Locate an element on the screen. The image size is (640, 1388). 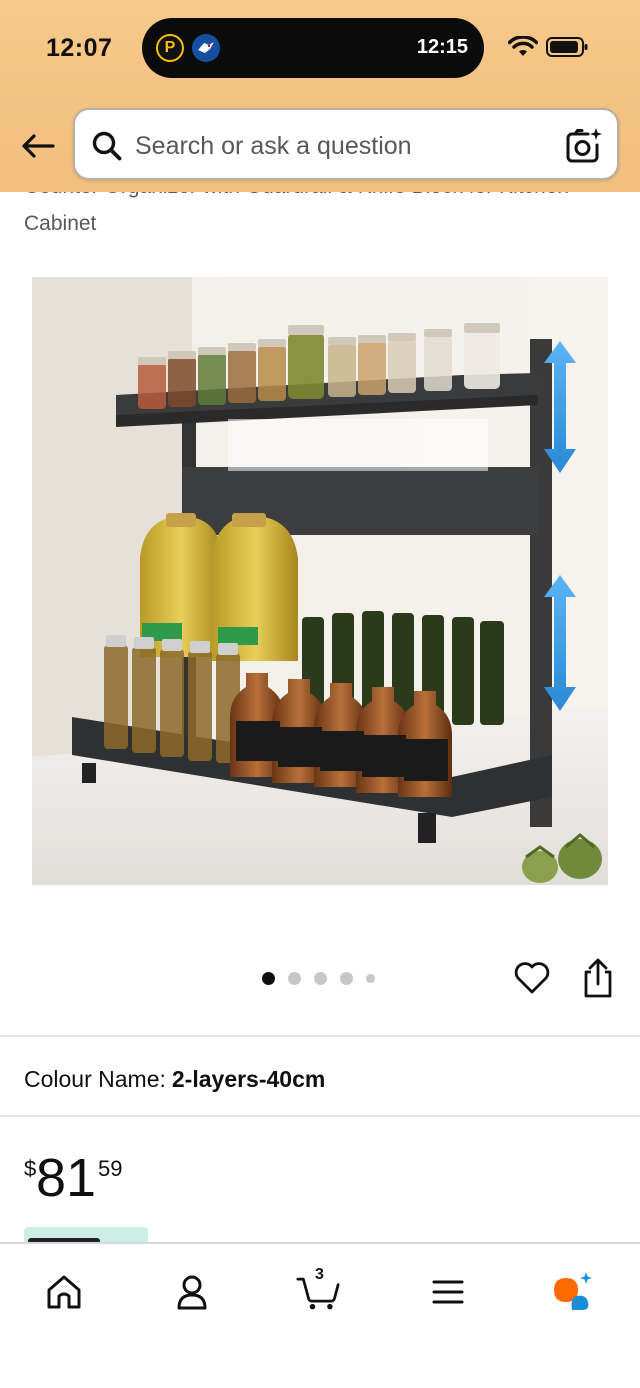
menu-icon is located at coordinates (448, 1292).